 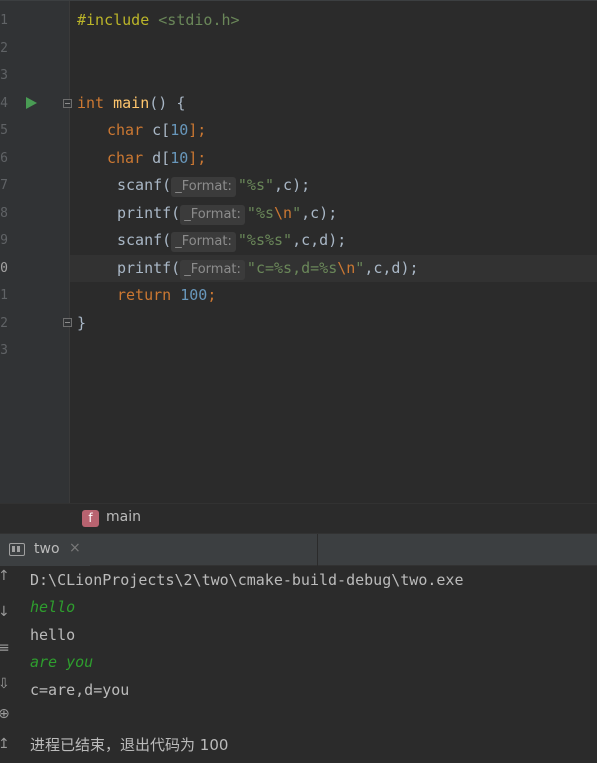 I want to click on code-line-12: }, so click(x=82, y=323).